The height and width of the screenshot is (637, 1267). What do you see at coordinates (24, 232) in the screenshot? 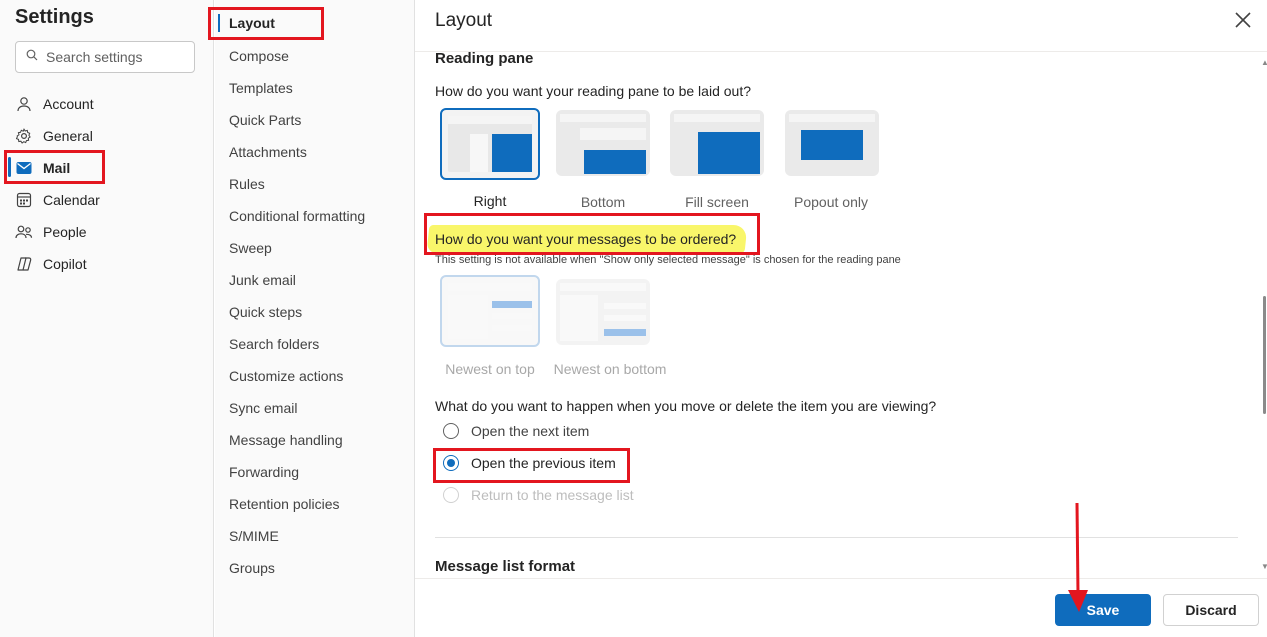
I see `people-icon` at bounding box center [24, 232].